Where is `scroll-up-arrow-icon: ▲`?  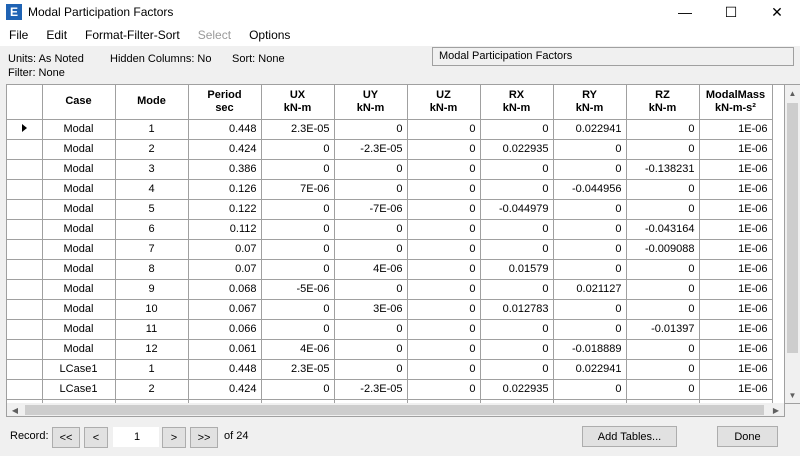 scroll-up-arrow-icon: ▲ is located at coordinates (792, 93).